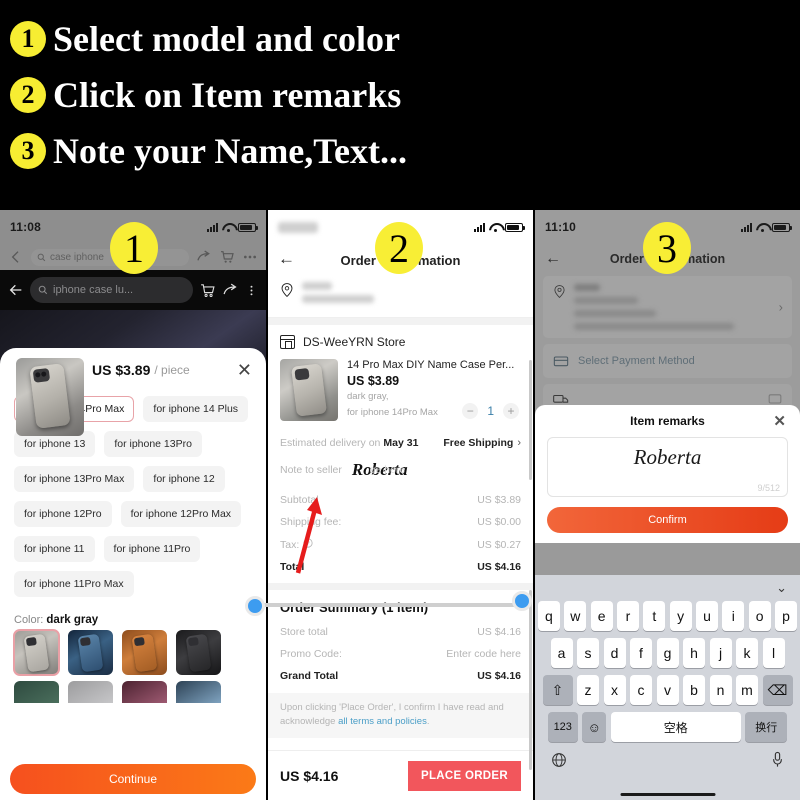 The width and height of the screenshot is (800, 800). I want to click on more-vertical-icon, so click(251, 290).